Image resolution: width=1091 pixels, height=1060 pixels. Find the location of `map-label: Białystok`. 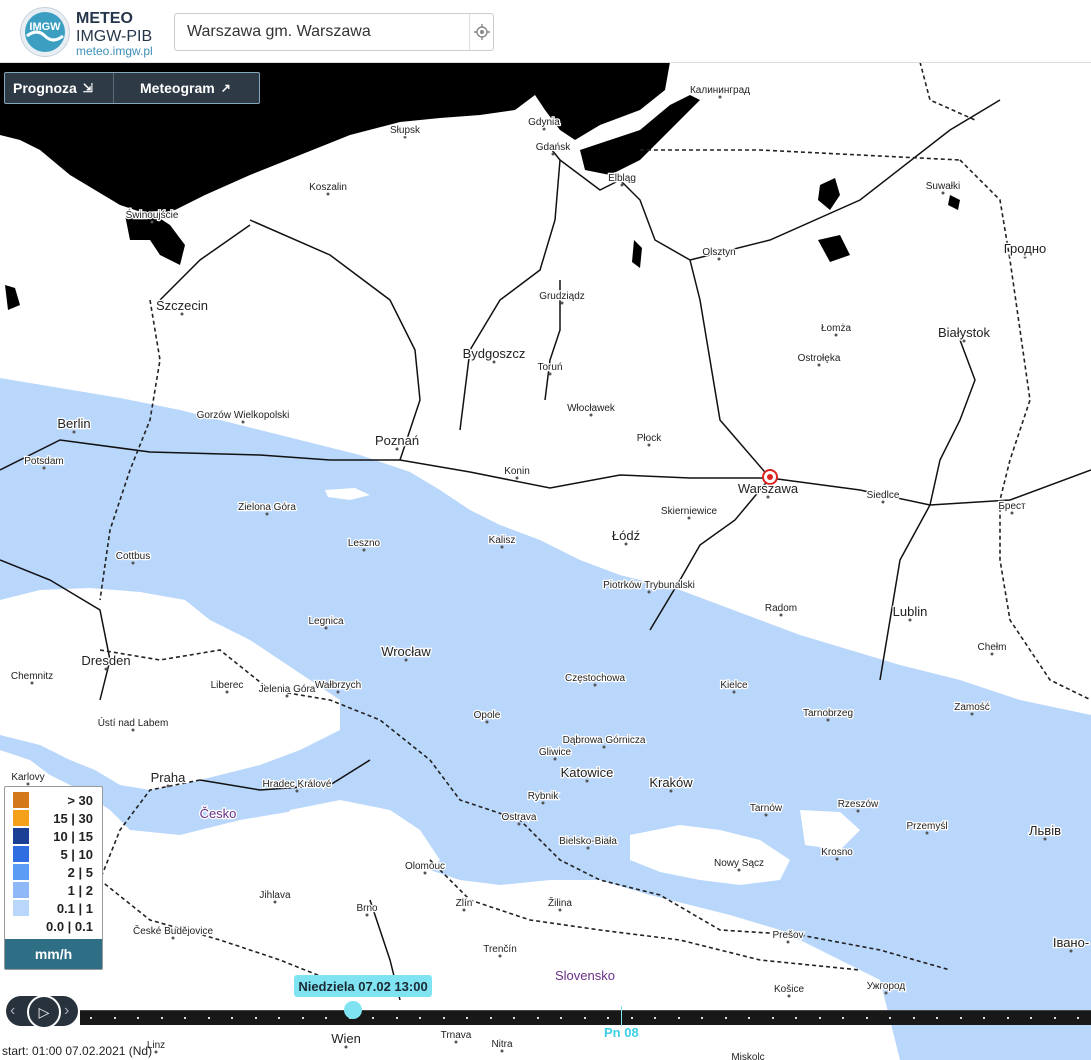

map-label: Białystok is located at coordinates (964, 332).